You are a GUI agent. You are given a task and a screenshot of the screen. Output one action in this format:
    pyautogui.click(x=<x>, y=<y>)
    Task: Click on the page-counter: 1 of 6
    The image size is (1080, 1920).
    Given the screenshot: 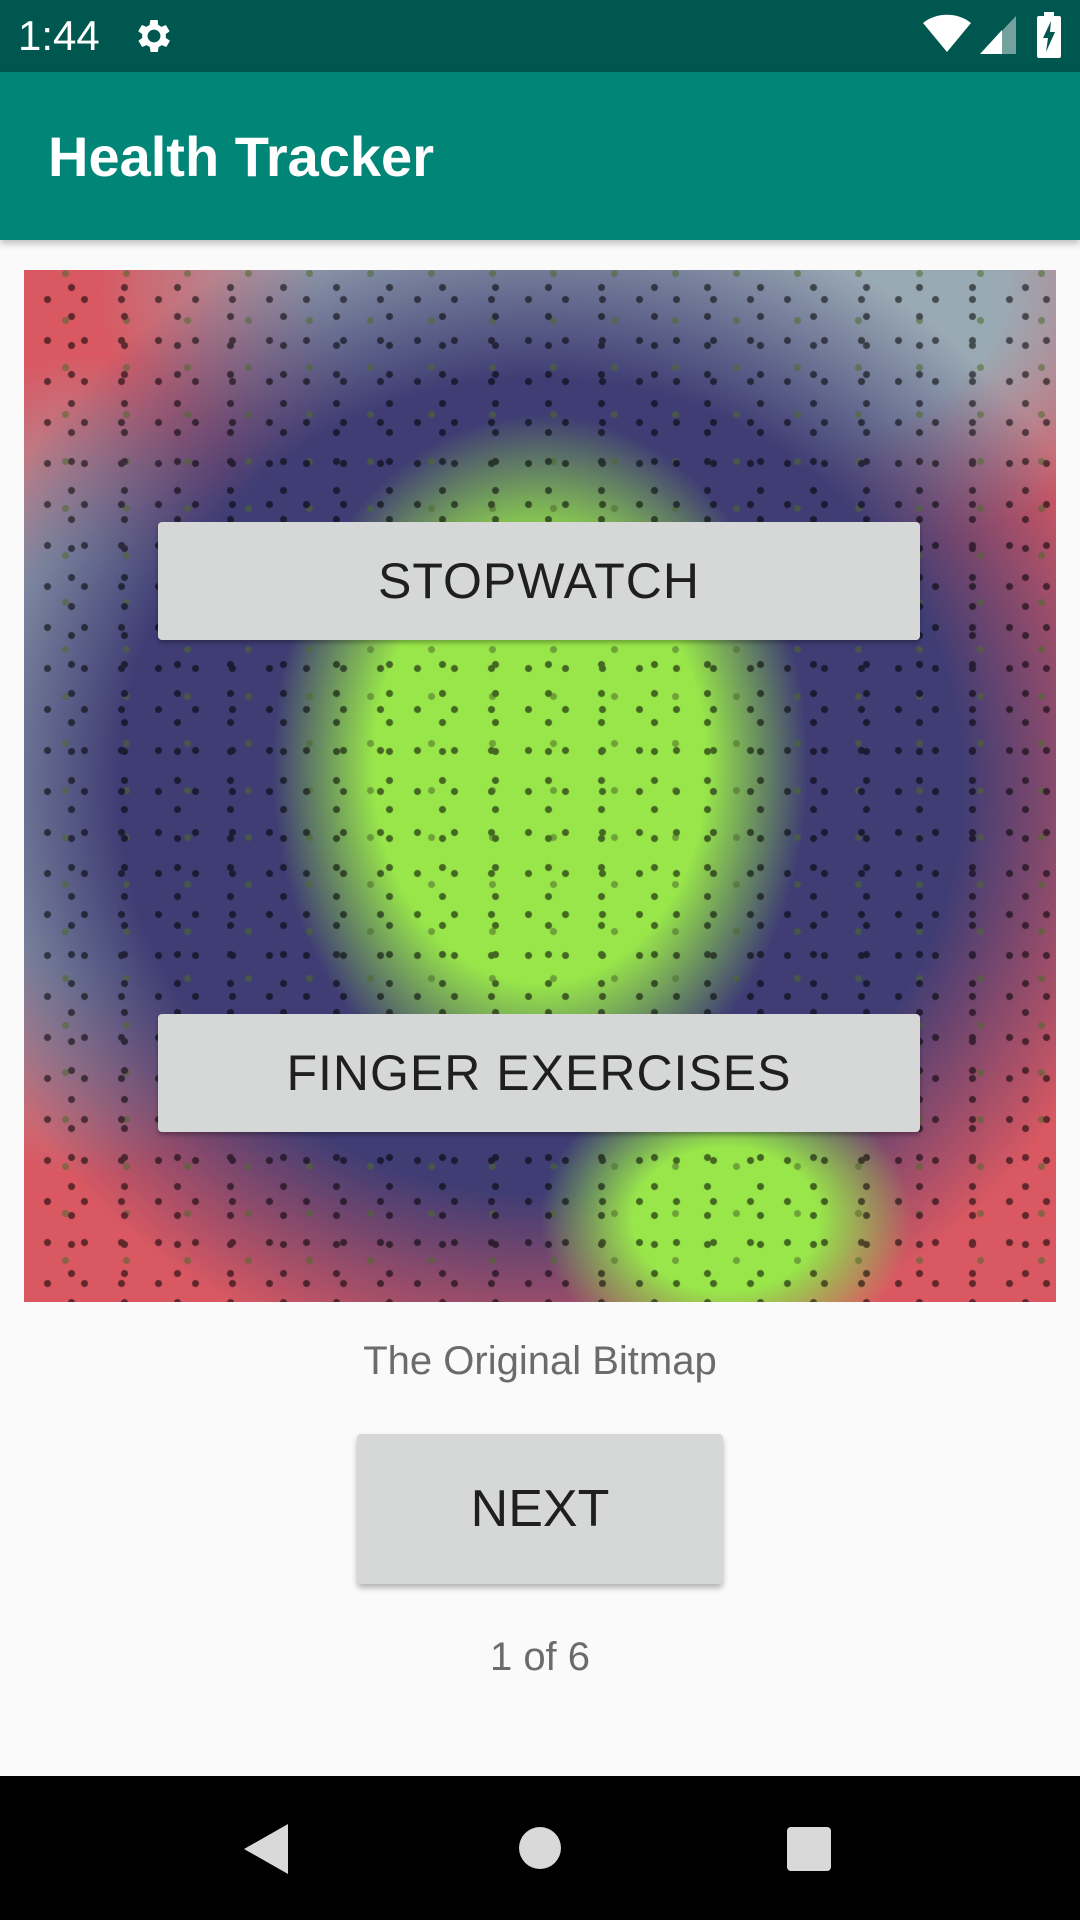 What is the action you would take?
    pyautogui.click(x=540, y=1657)
    